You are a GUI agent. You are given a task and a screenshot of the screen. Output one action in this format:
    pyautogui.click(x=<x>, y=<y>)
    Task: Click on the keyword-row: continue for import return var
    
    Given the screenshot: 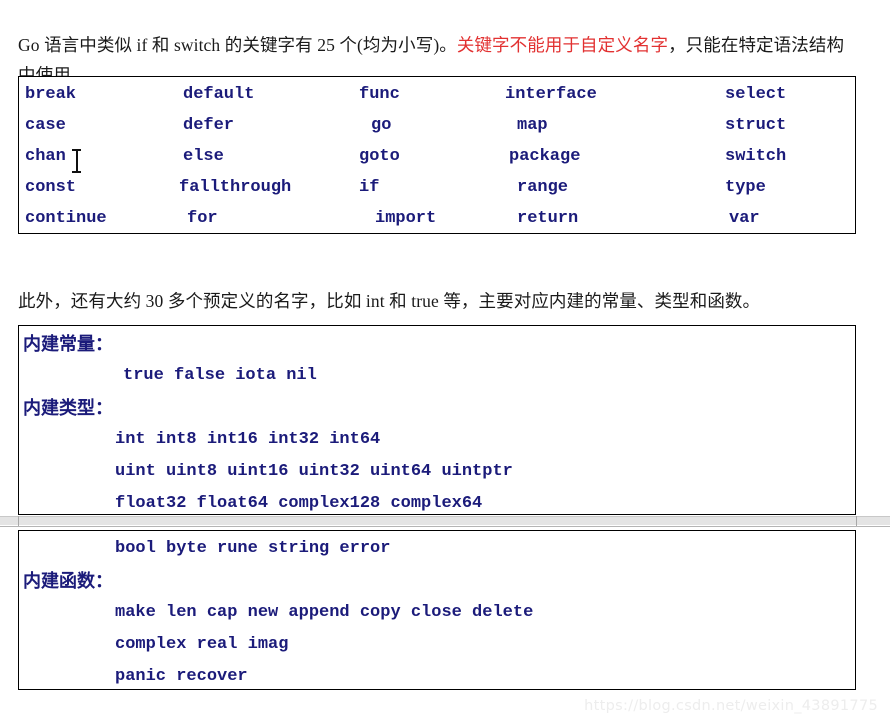 What is the action you would take?
    pyautogui.click(x=437, y=218)
    